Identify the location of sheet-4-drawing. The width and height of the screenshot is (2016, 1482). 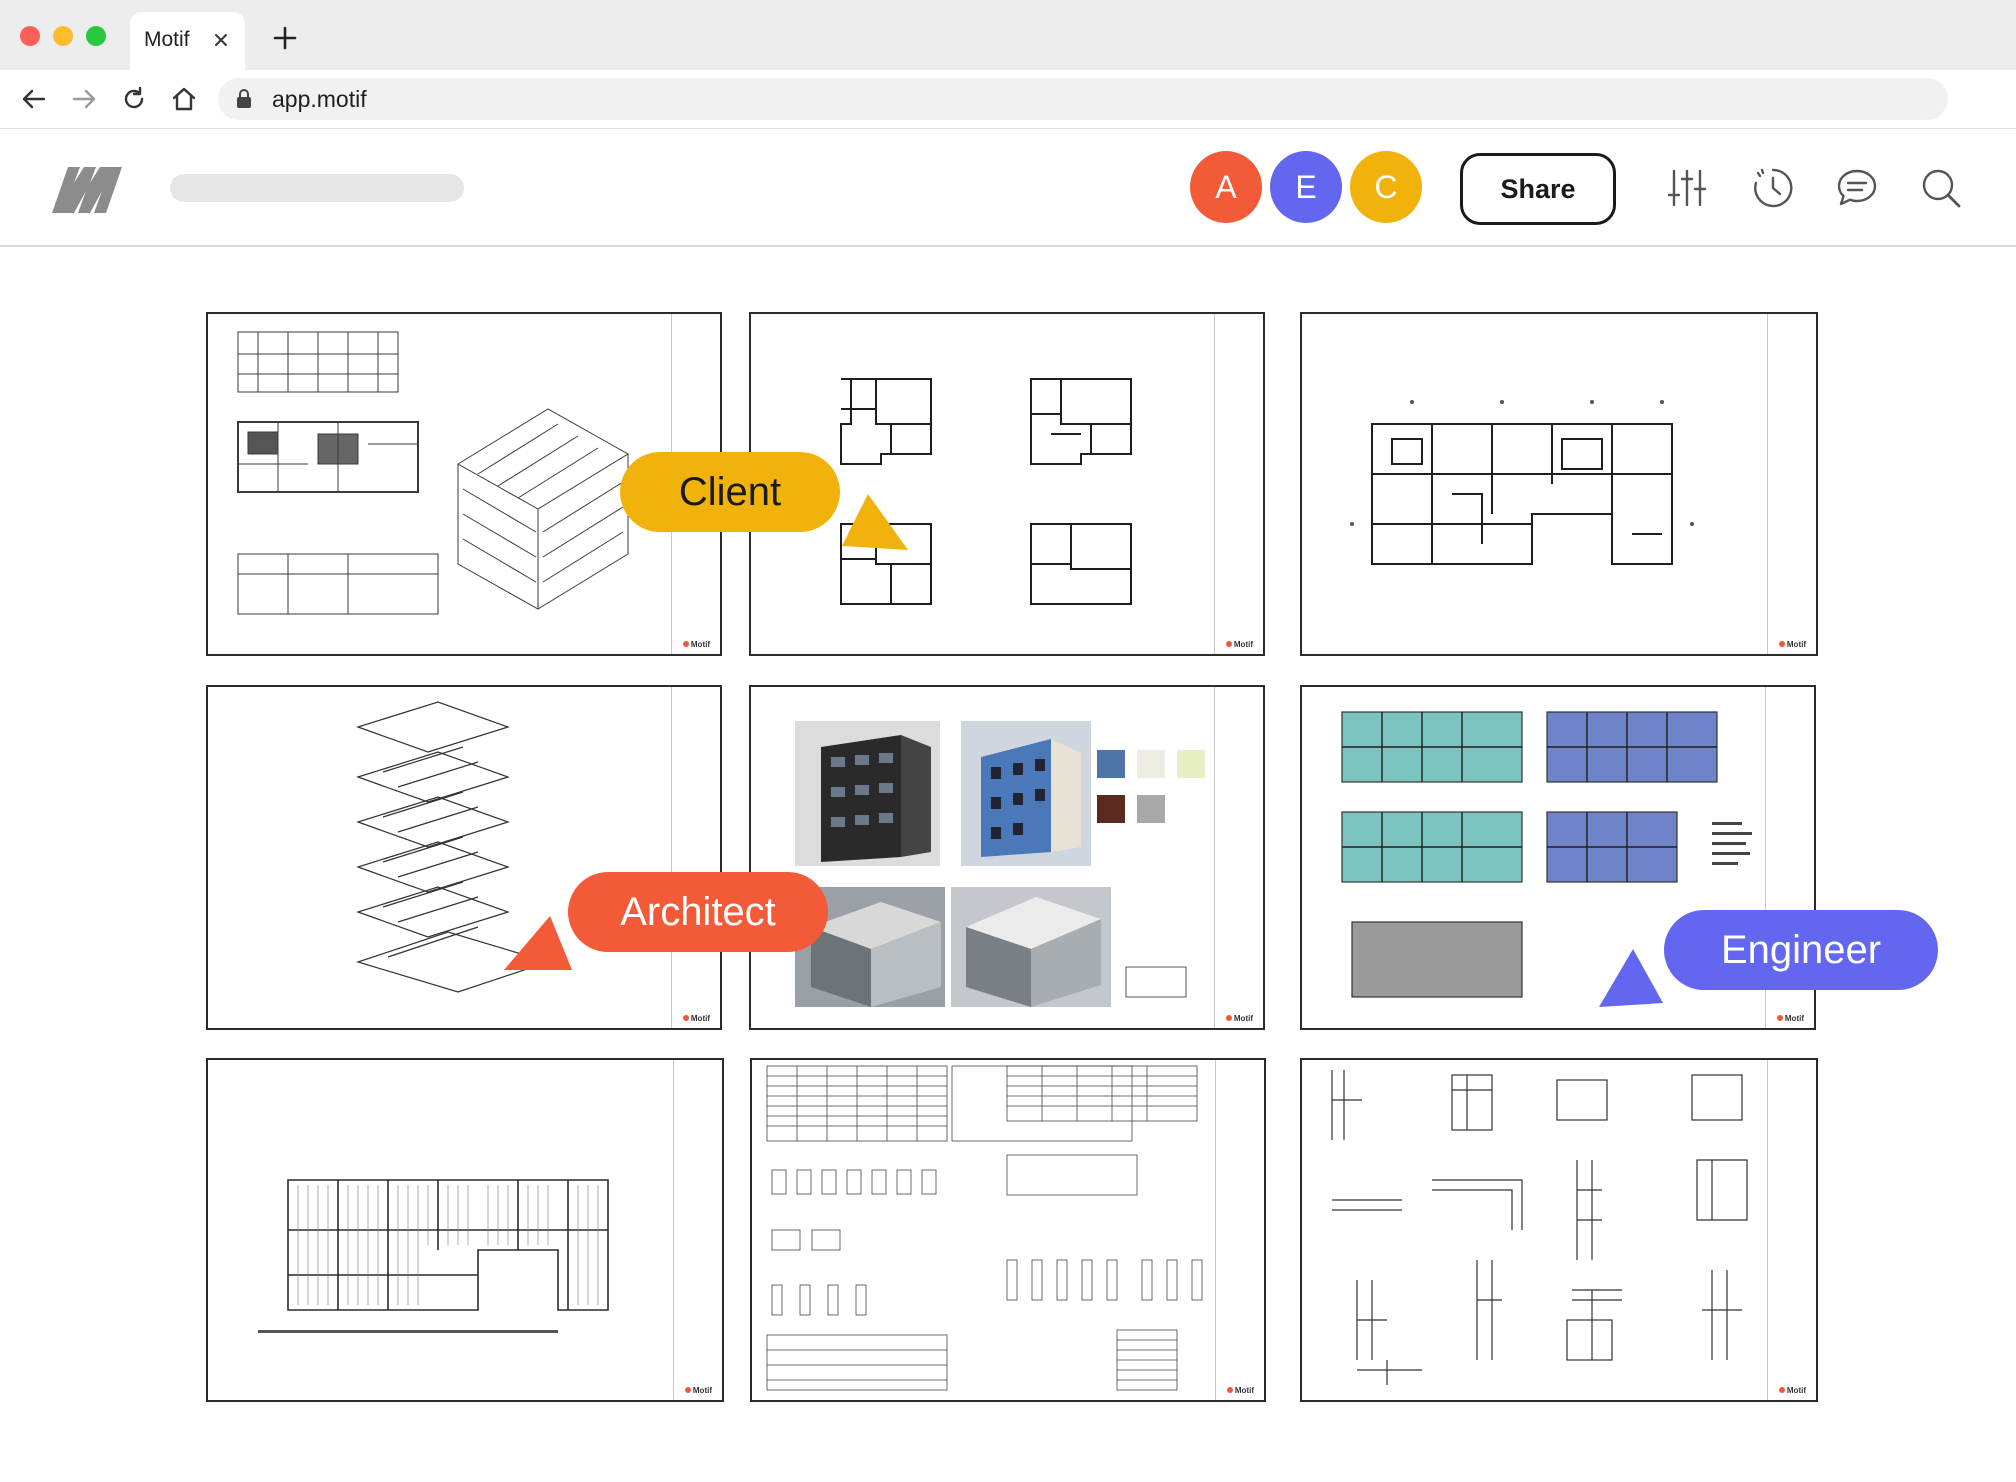
(453, 847).